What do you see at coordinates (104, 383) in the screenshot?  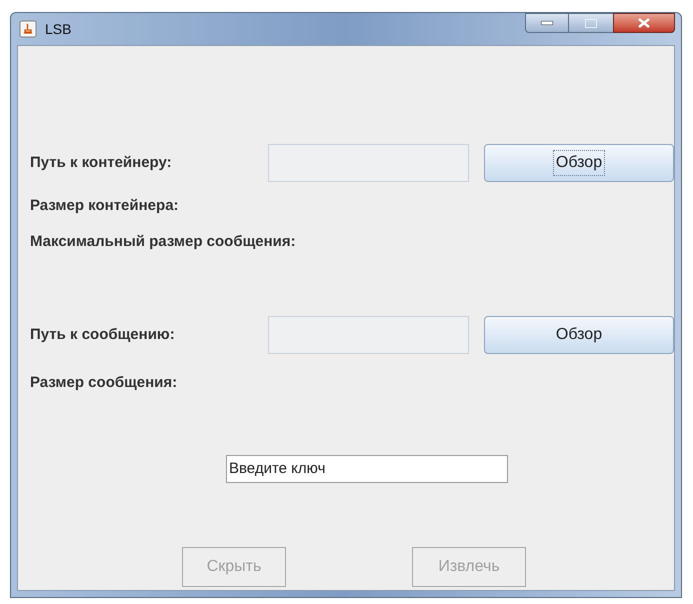 I see `field-label: Размер сообщения:` at bounding box center [104, 383].